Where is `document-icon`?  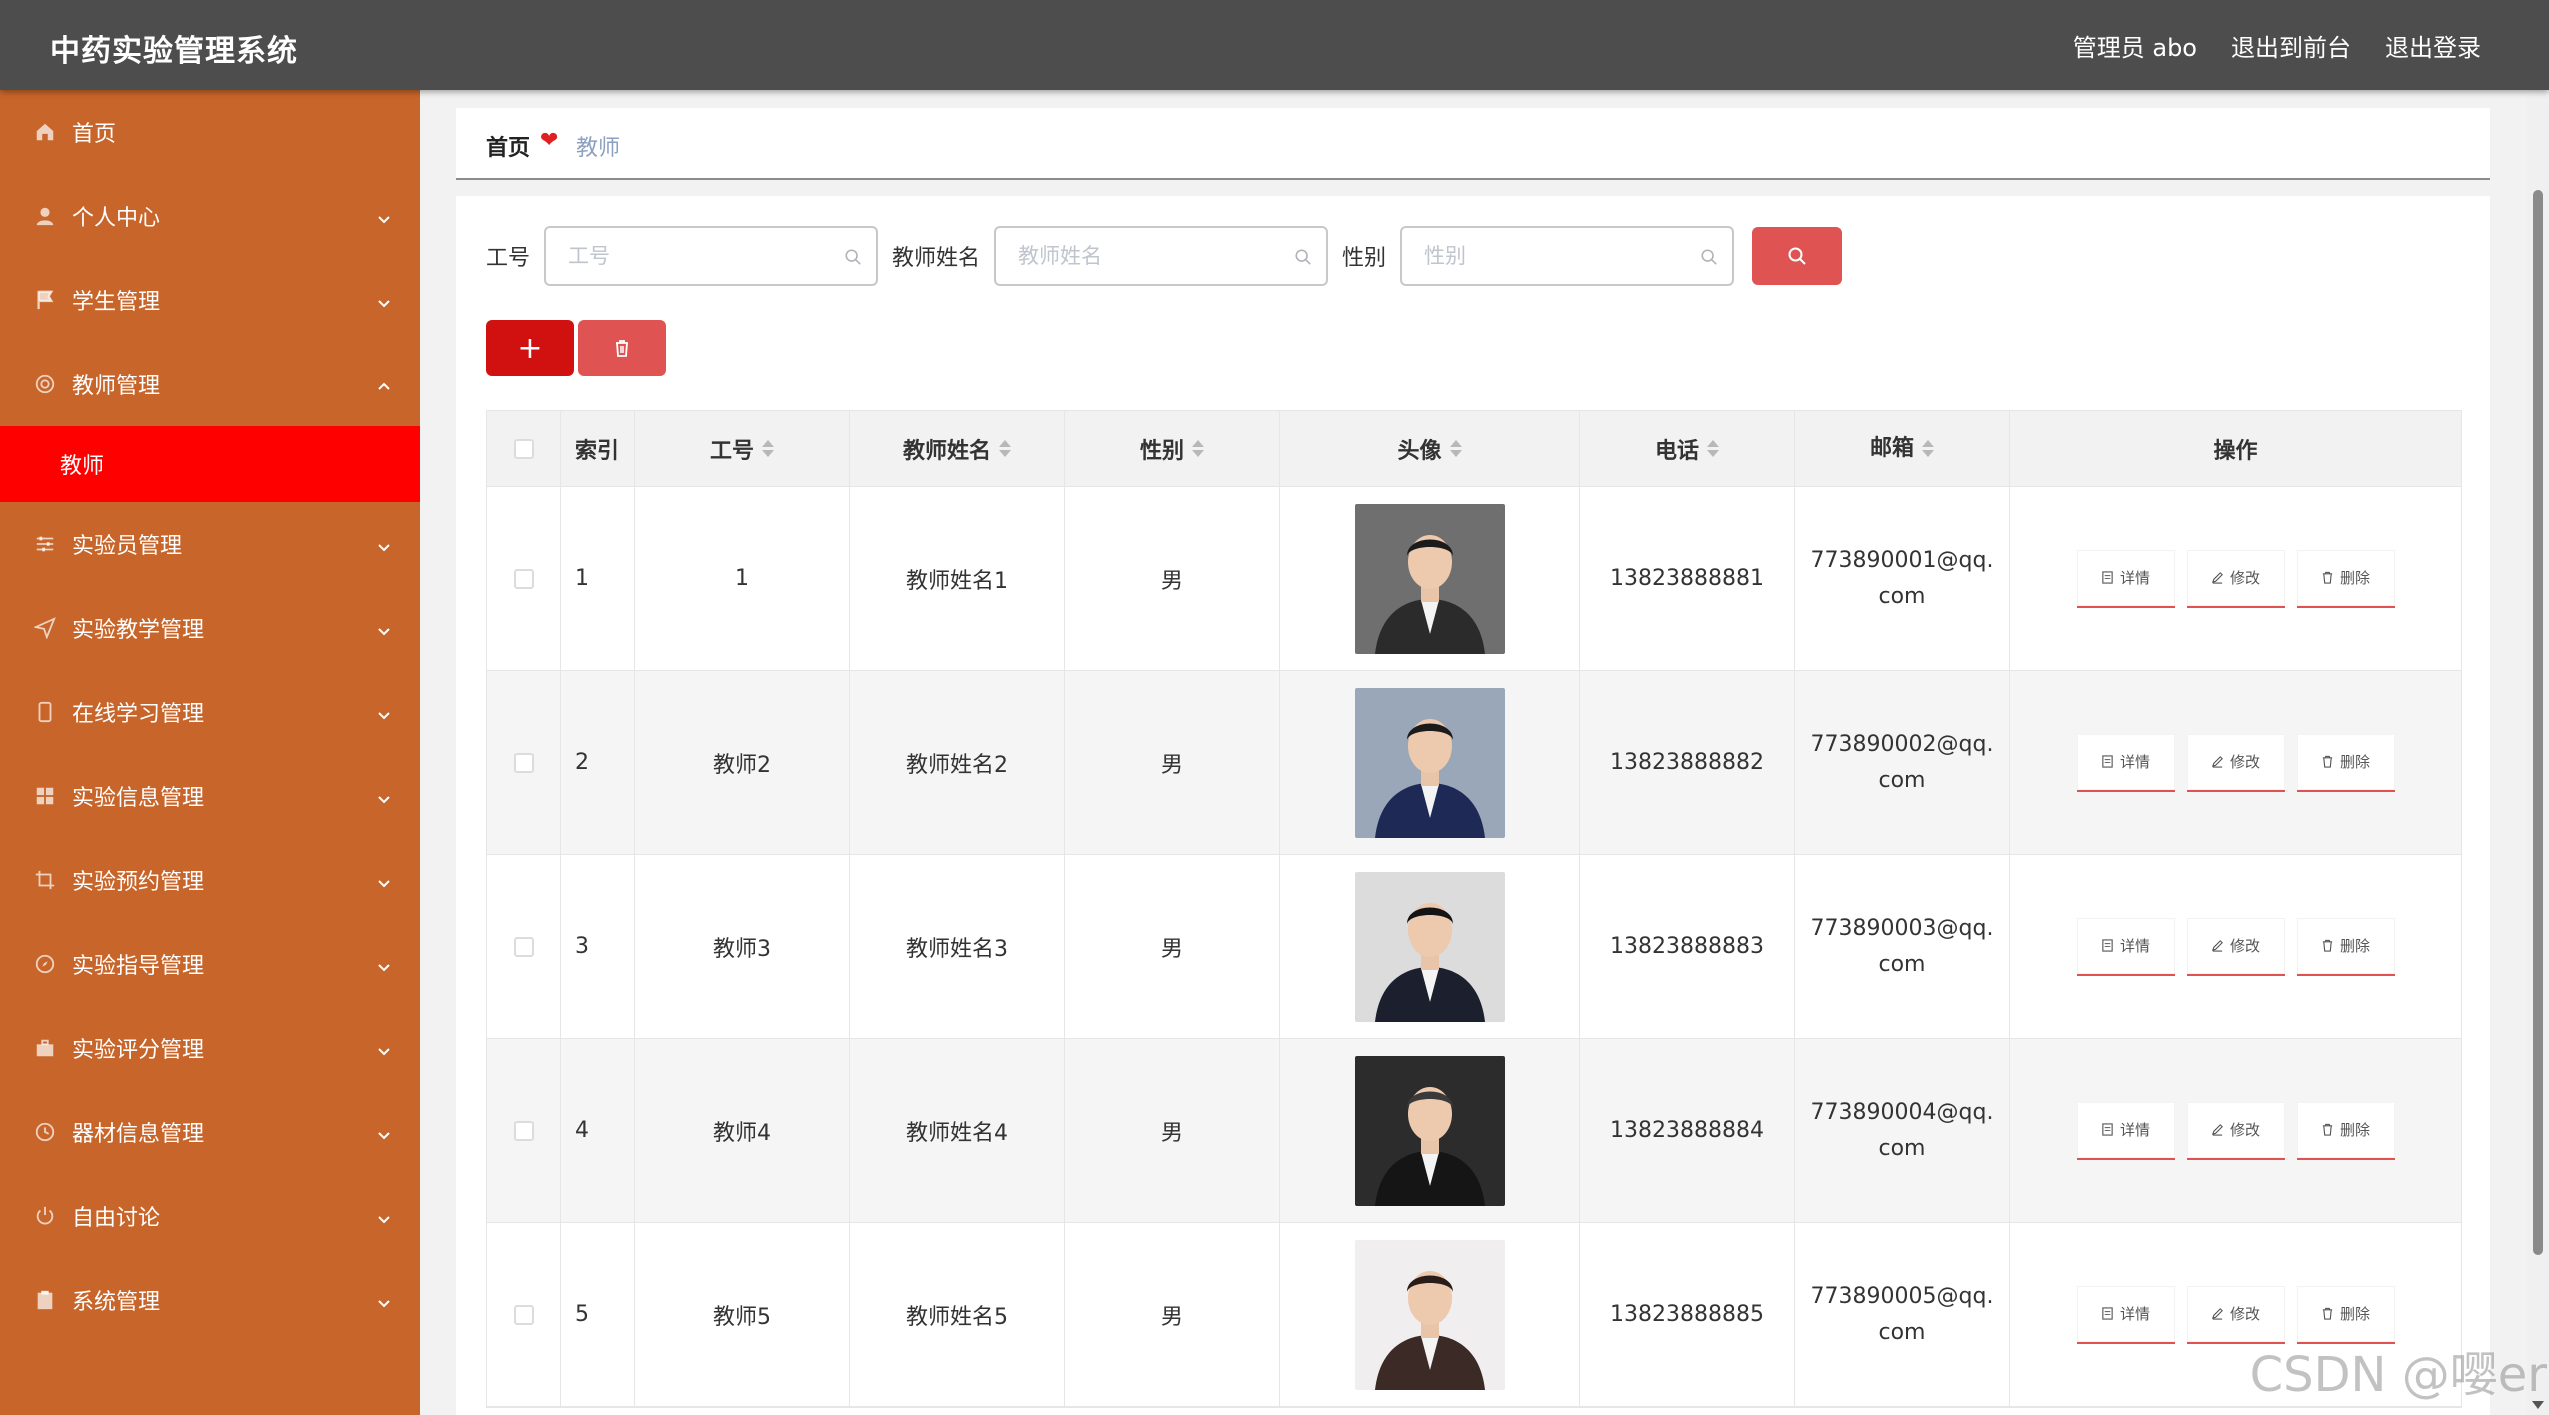 document-icon is located at coordinates (2107, 1129).